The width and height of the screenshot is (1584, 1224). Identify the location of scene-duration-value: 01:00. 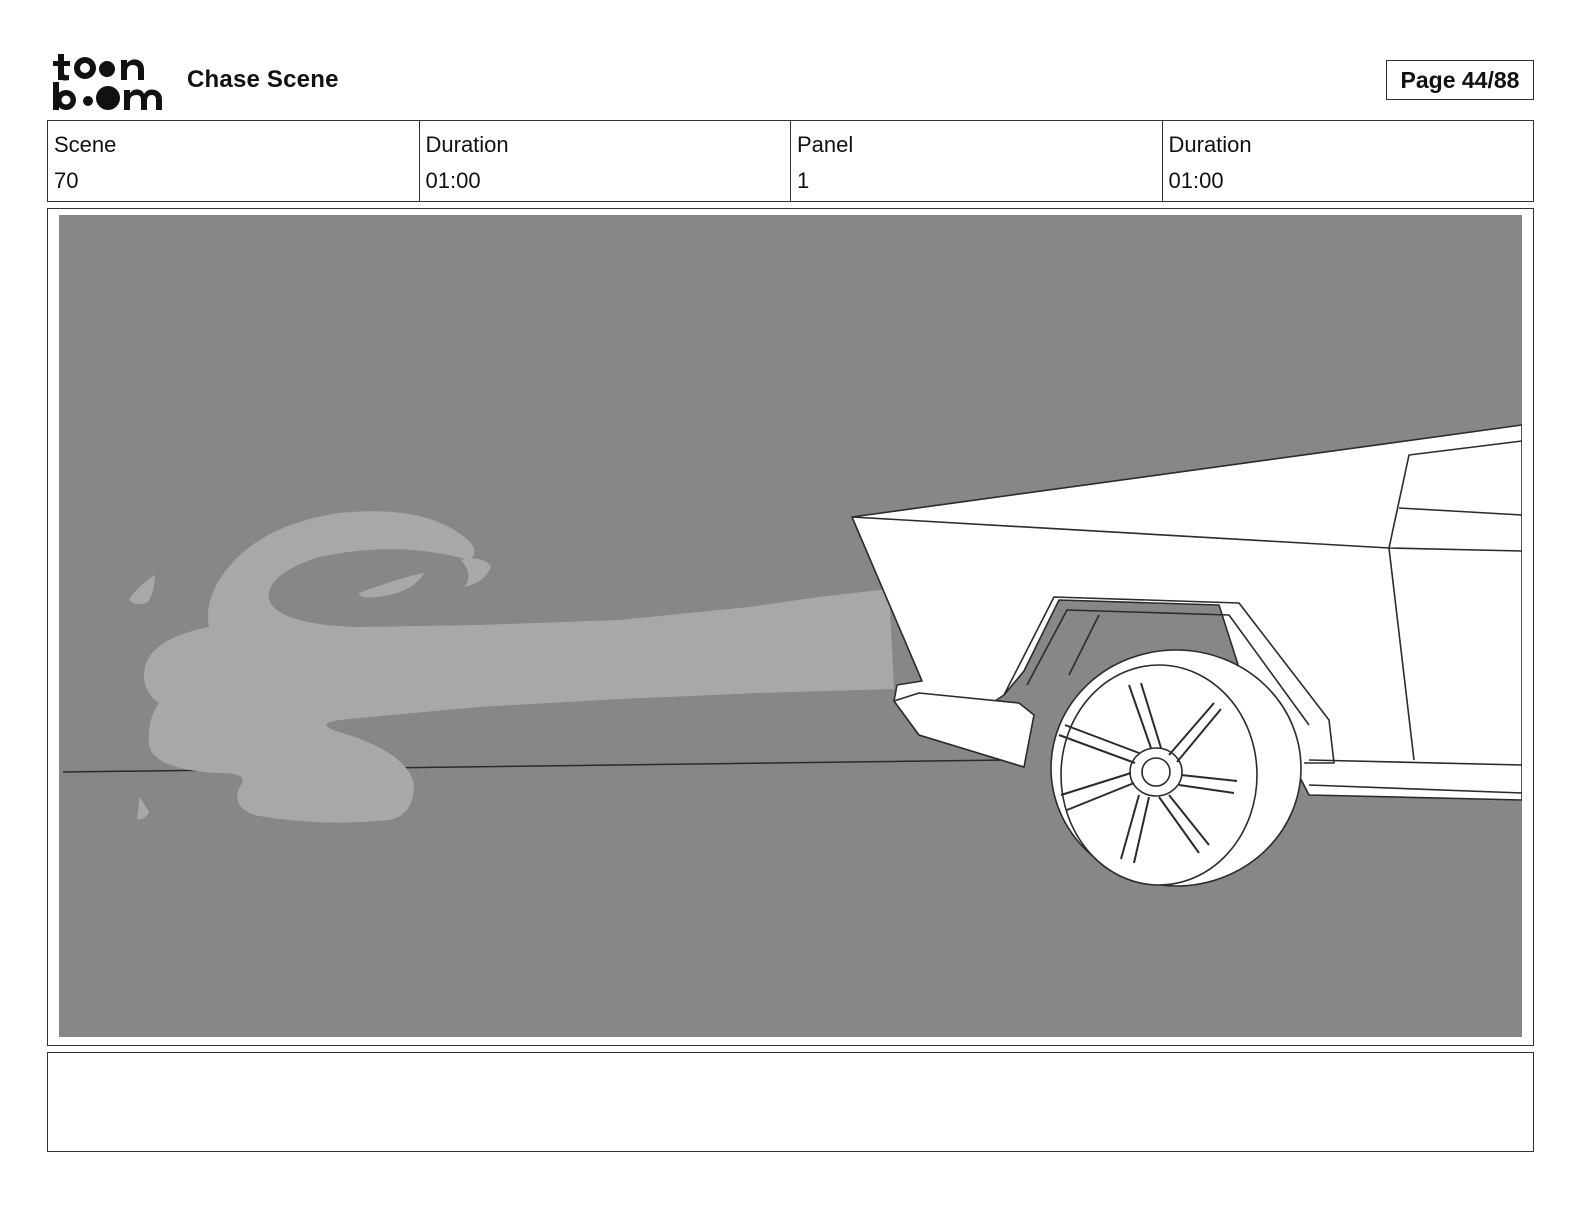
(453, 180).